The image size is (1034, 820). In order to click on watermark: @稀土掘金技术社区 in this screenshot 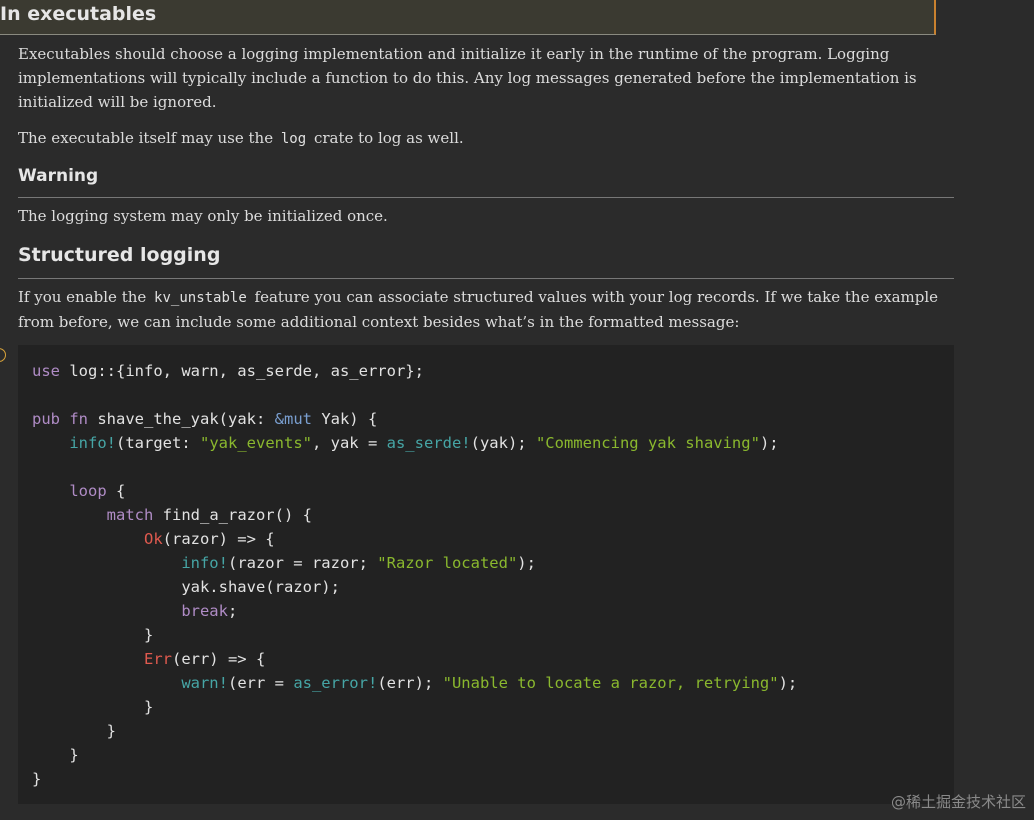, I will do `click(958, 802)`.